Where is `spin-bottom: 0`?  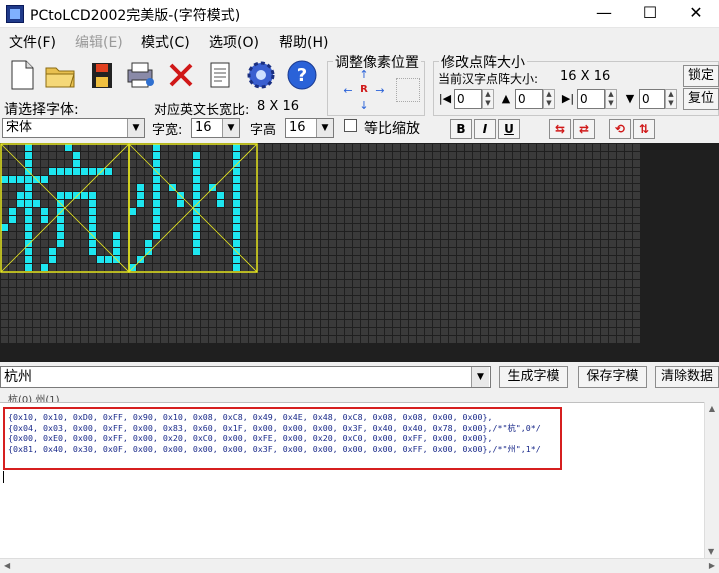
spin-bottom: 0 is located at coordinates (652, 99).